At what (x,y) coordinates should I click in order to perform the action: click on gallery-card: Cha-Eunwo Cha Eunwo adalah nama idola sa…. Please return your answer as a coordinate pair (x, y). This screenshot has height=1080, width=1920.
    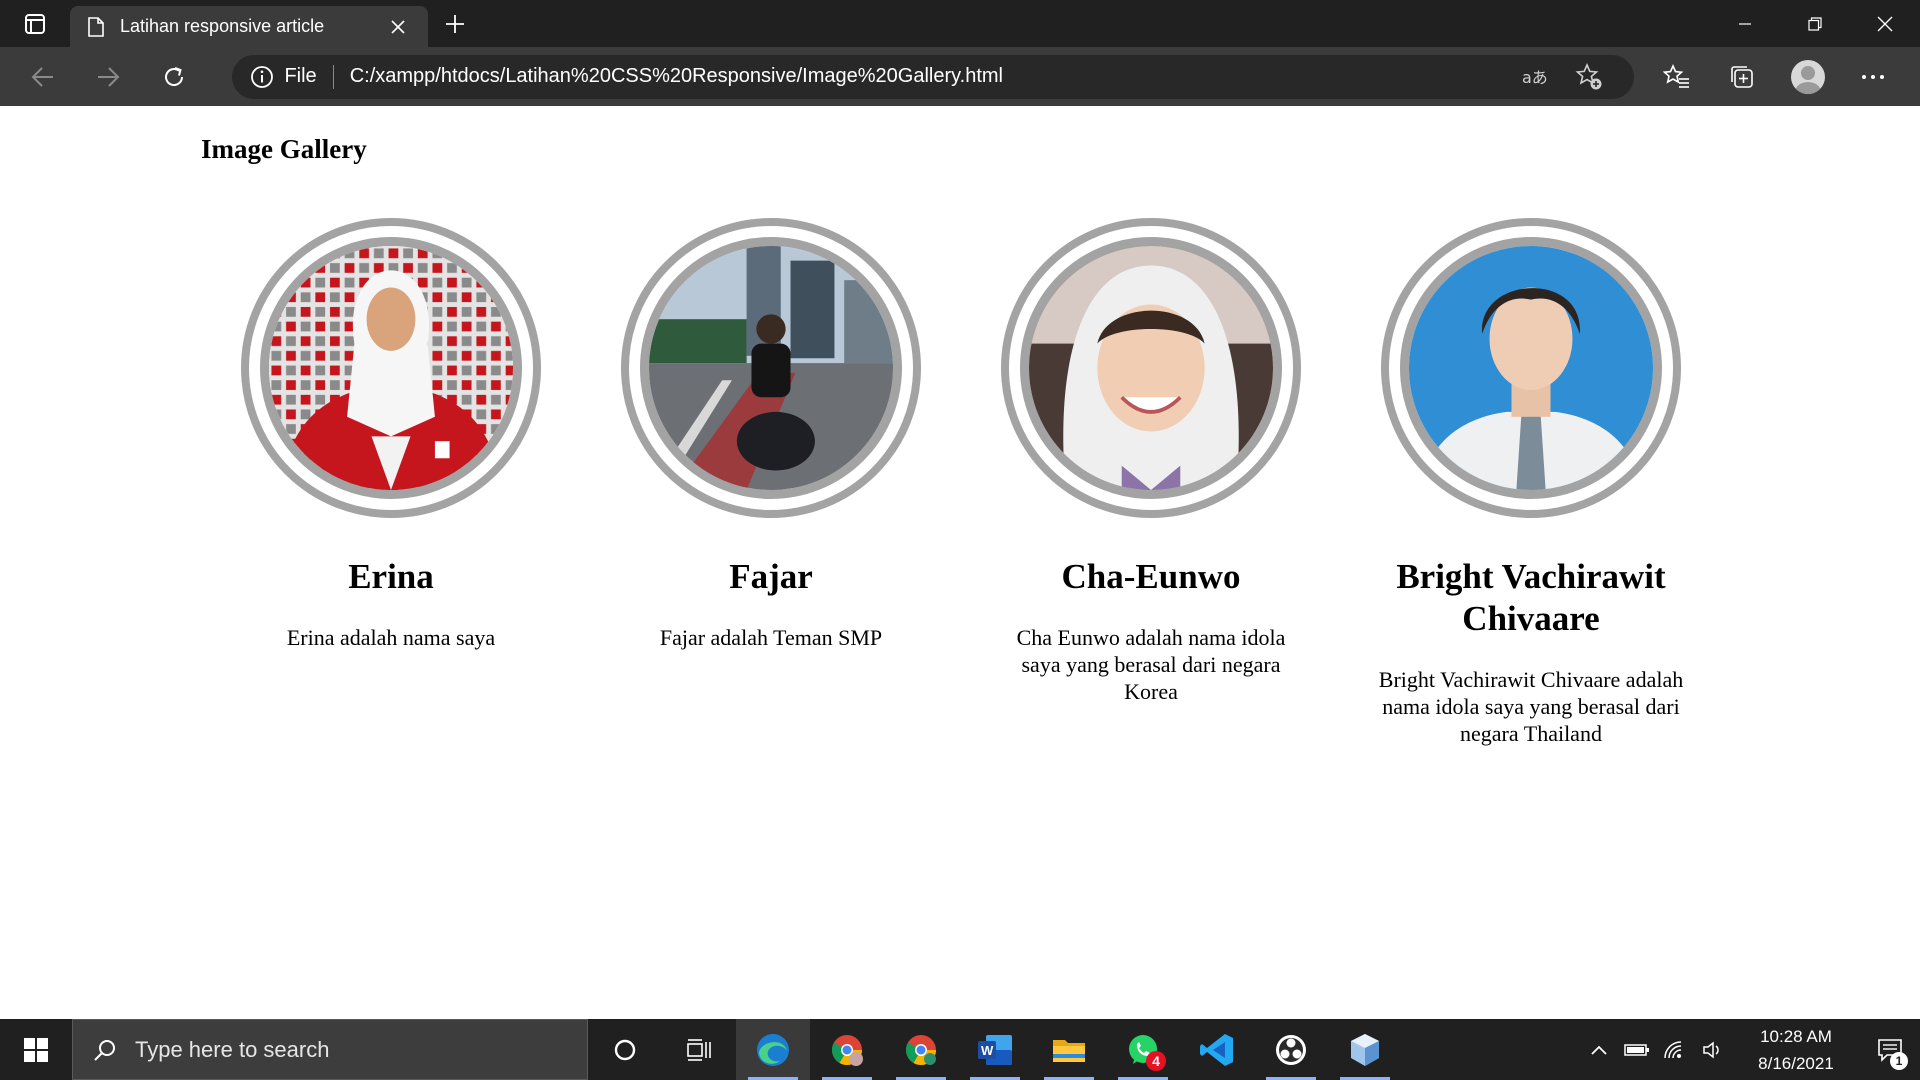
    Looking at the image, I should click on (1151, 482).